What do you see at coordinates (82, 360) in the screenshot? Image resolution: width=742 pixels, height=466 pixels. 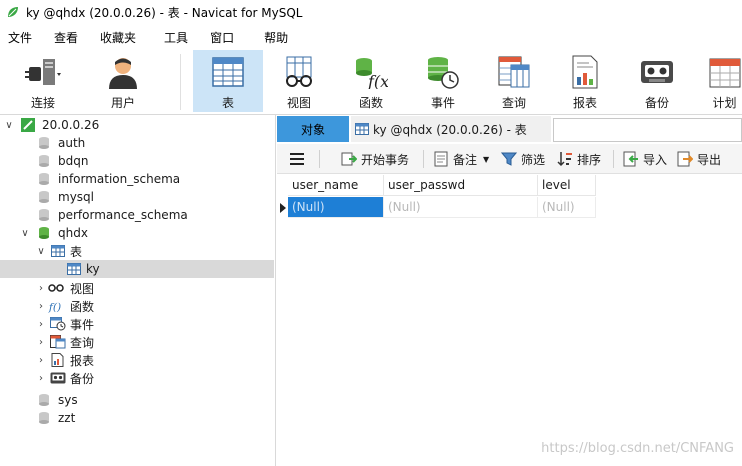 I see `reports-label: 报表` at bounding box center [82, 360].